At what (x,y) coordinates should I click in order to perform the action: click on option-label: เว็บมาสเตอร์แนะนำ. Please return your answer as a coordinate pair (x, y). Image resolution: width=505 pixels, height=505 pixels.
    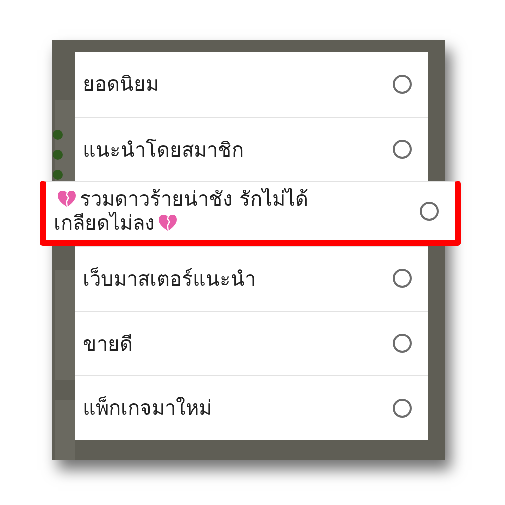
    Looking at the image, I should click on (169, 278).